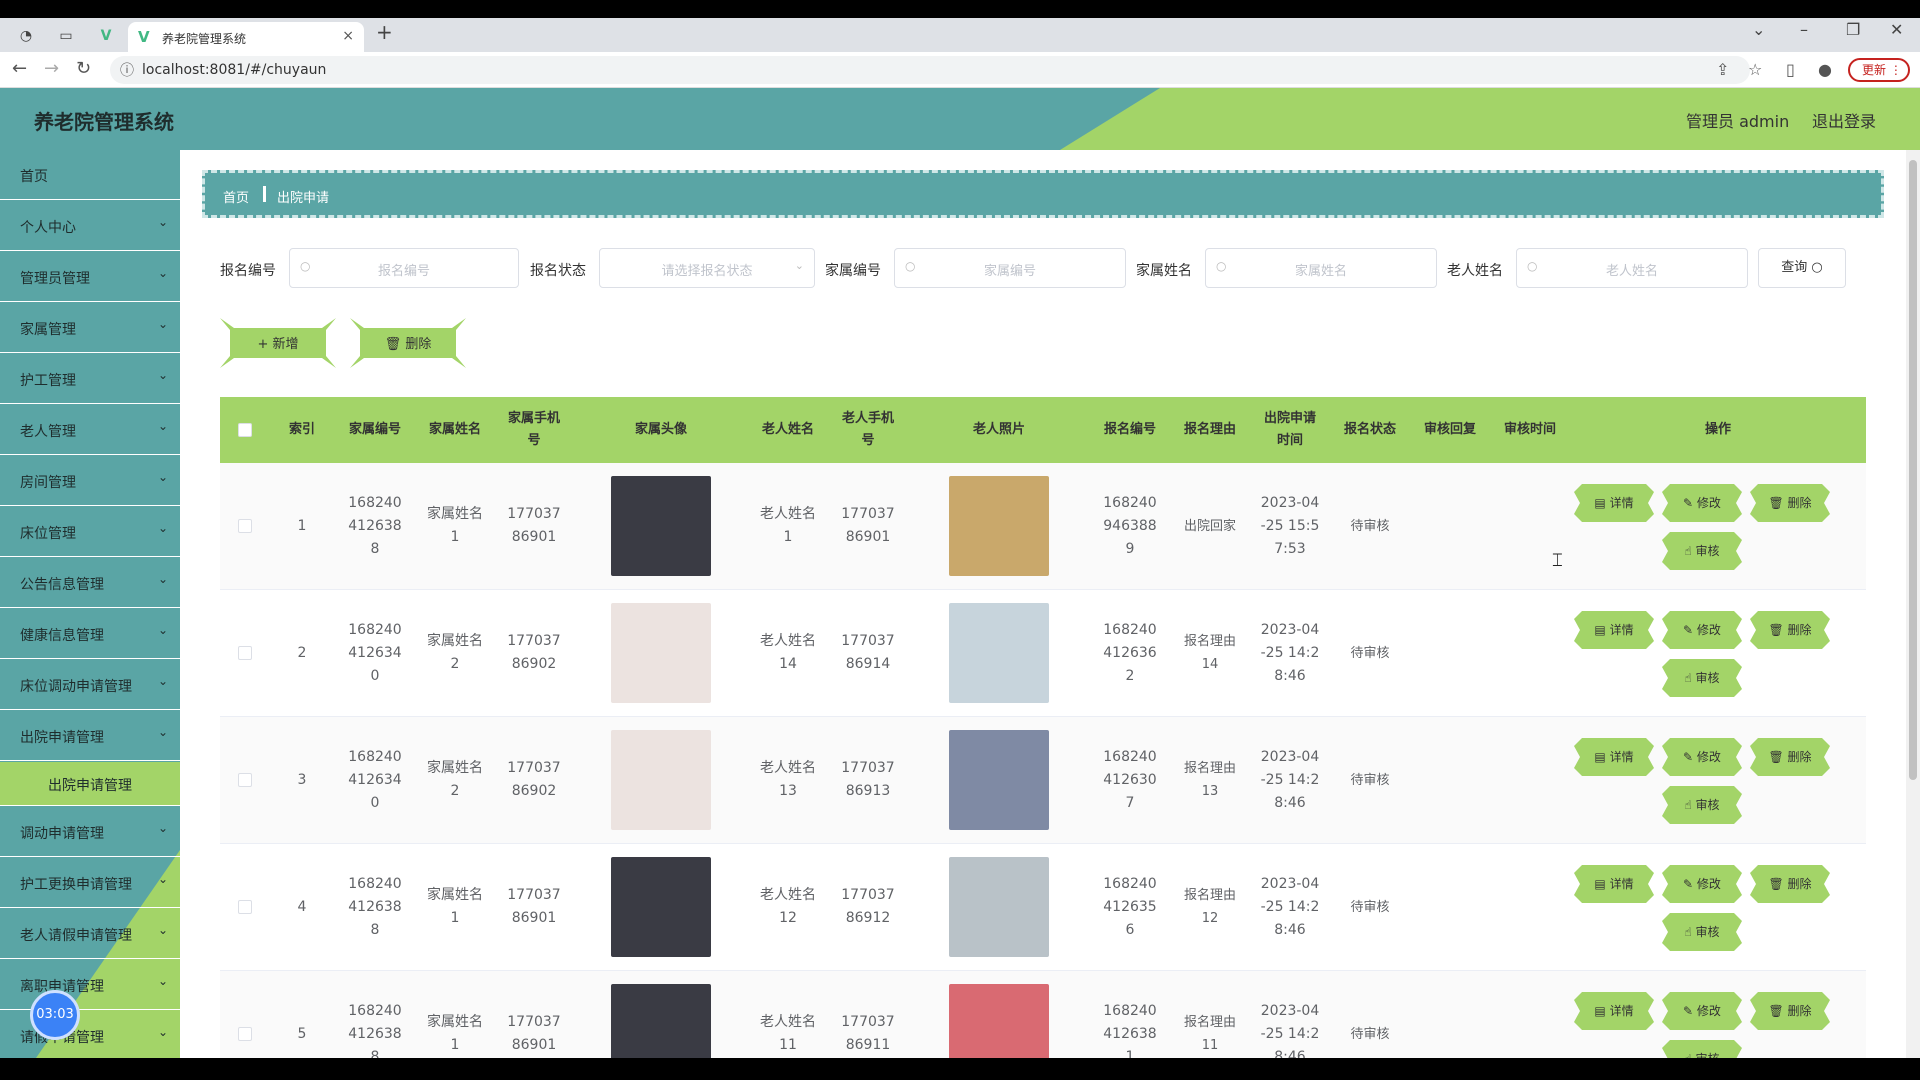 This screenshot has width=1920, height=1080. What do you see at coordinates (1755, 69) in the screenshot?
I see `bookmark-star-icon: ☆` at bounding box center [1755, 69].